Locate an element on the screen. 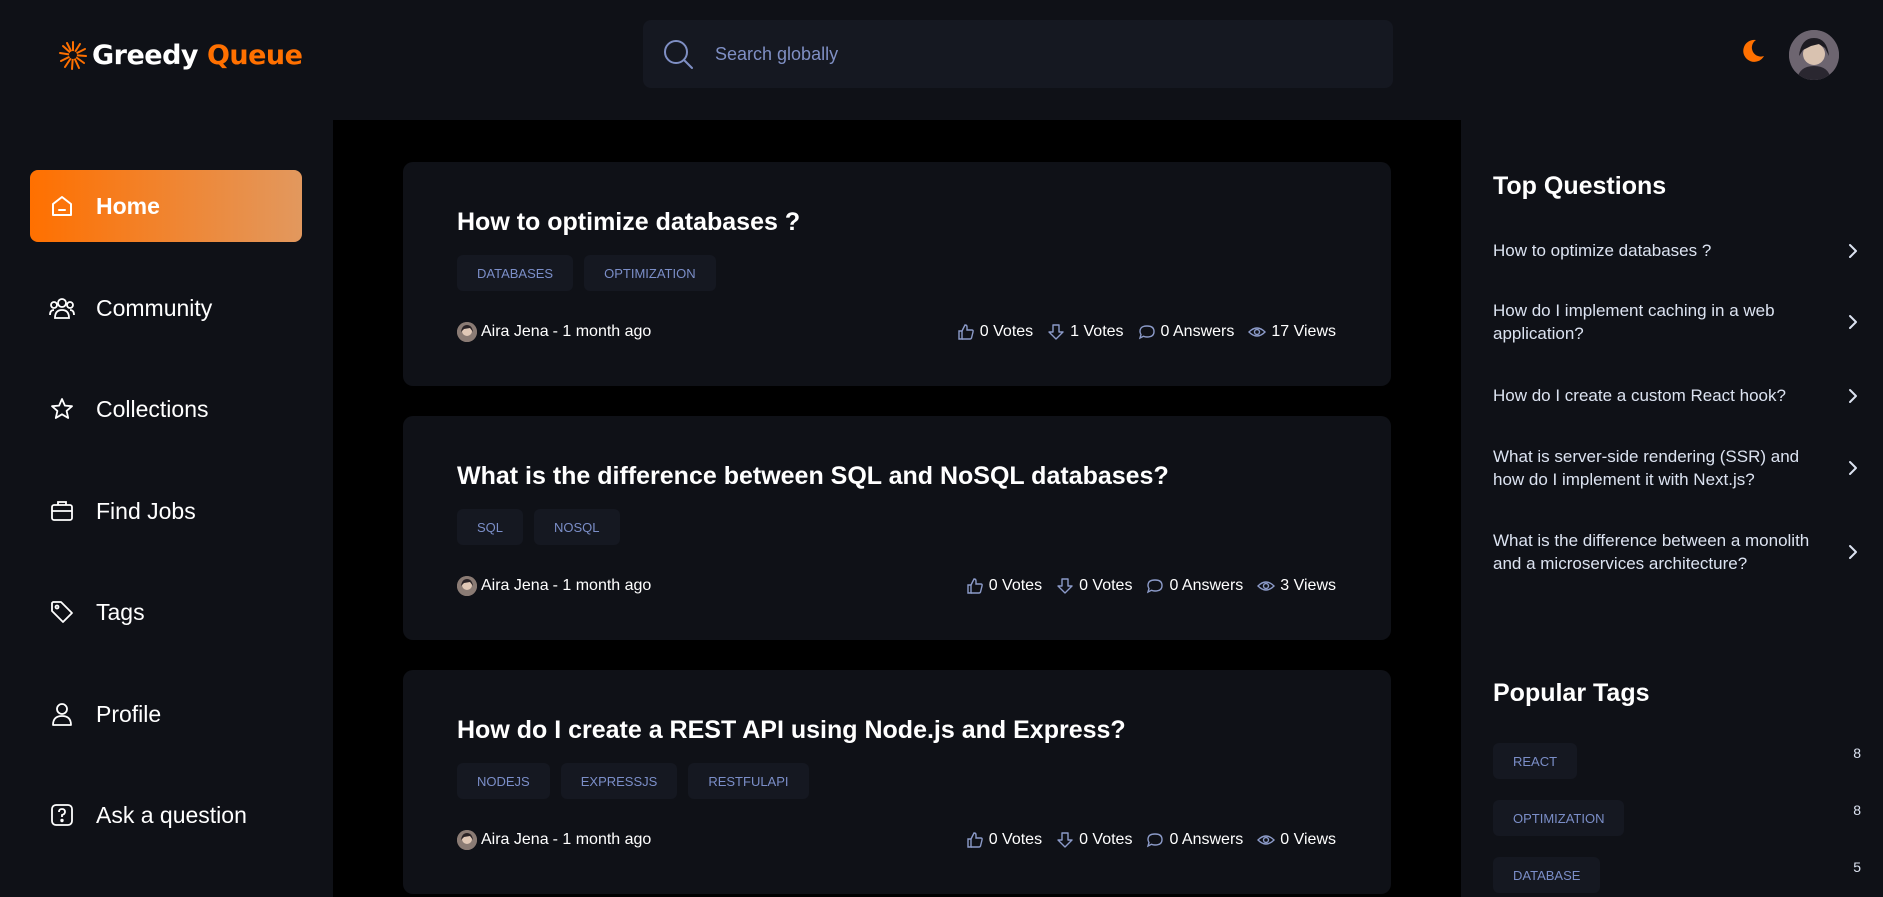 This screenshot has width=1883, height=897. popular-tag-row: DATABASE 5 is located at coordinates (1677, 875).